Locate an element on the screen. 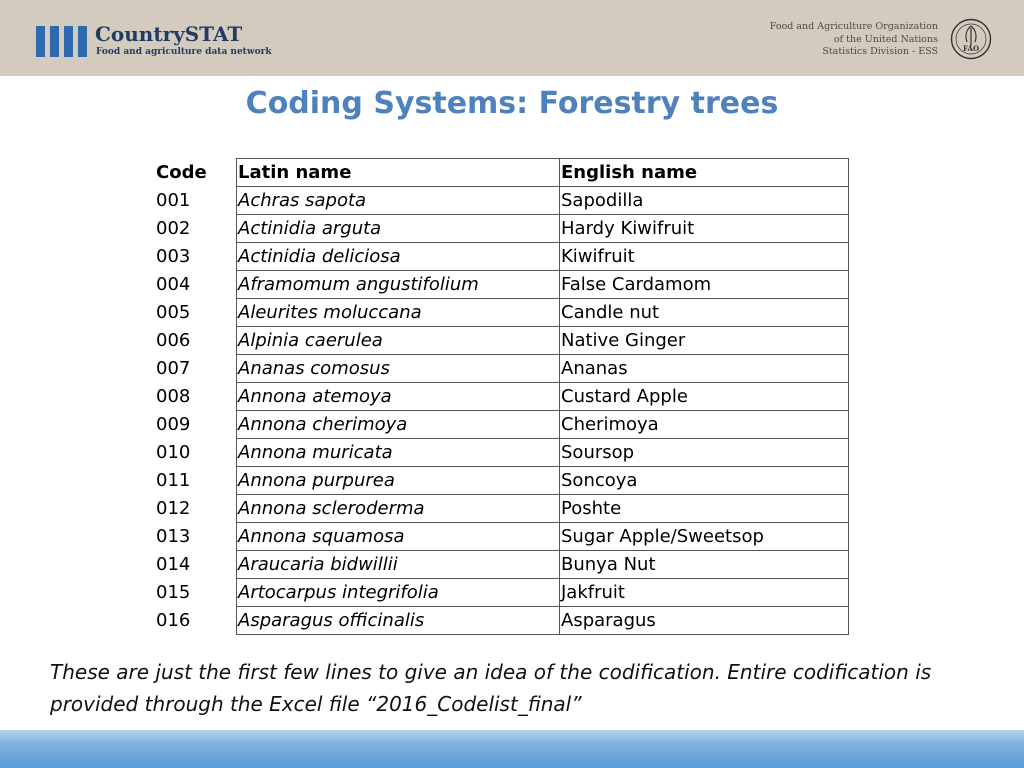 The width and height of the screenshot is (1024, 768). english-name-cell: Custard Apple is located at coordinates (704, 396).